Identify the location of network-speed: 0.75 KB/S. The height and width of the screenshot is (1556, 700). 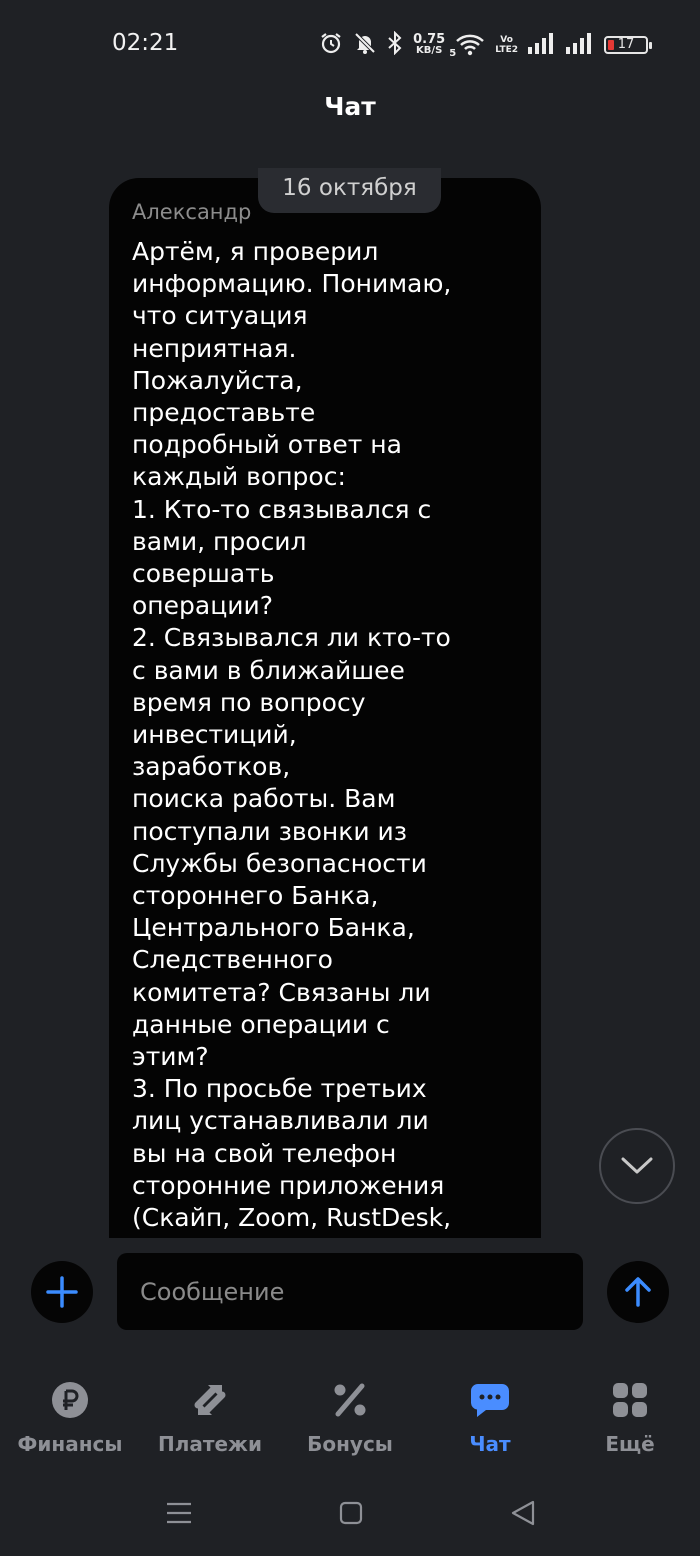
(429, 44).